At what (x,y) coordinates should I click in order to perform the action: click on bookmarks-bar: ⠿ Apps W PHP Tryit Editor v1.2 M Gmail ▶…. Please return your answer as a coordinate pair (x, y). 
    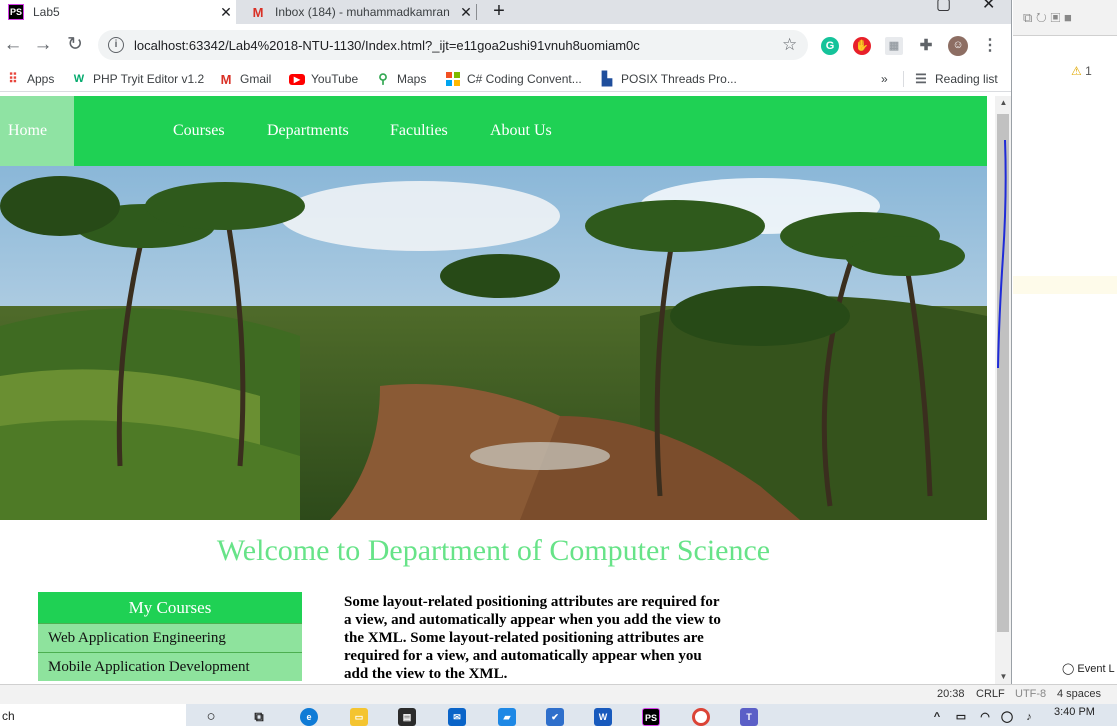
    Looking at the image, I should click on (505, 79).